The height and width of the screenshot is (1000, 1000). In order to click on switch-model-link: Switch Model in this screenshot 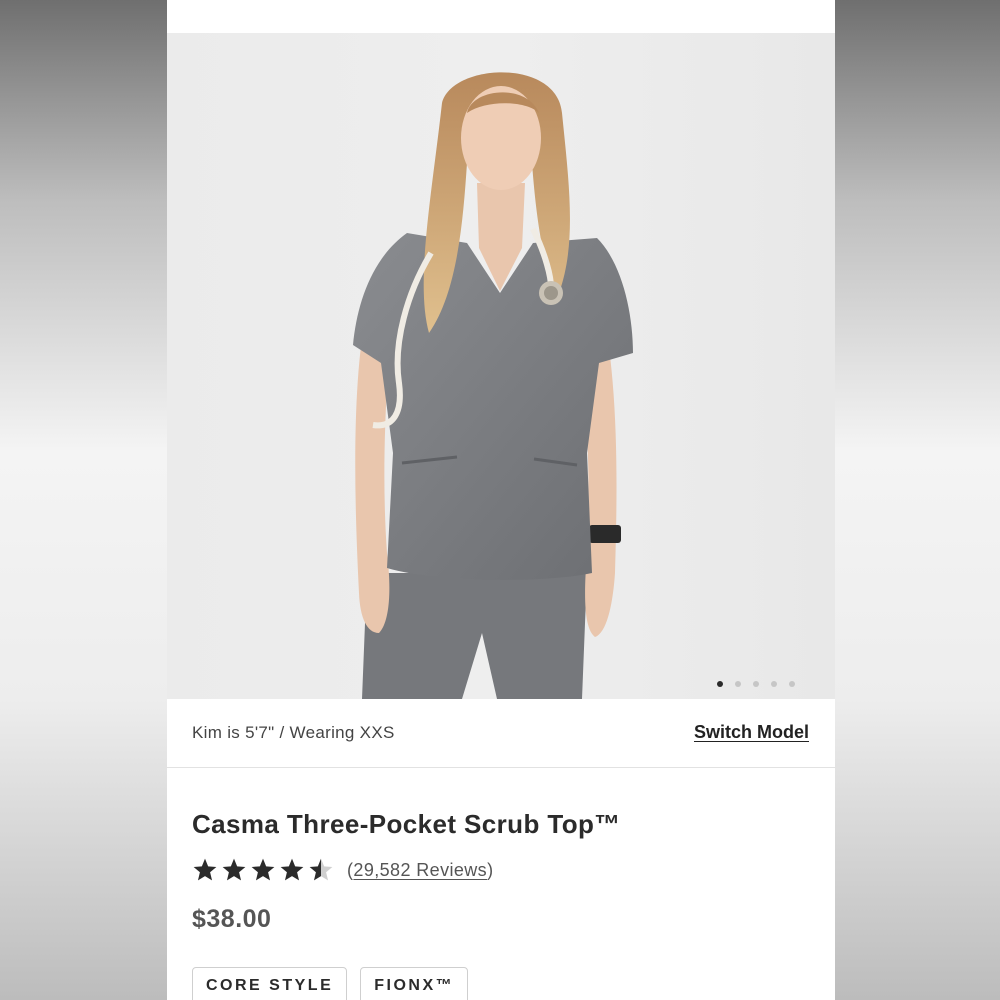, I will do `click(751, 732)`.